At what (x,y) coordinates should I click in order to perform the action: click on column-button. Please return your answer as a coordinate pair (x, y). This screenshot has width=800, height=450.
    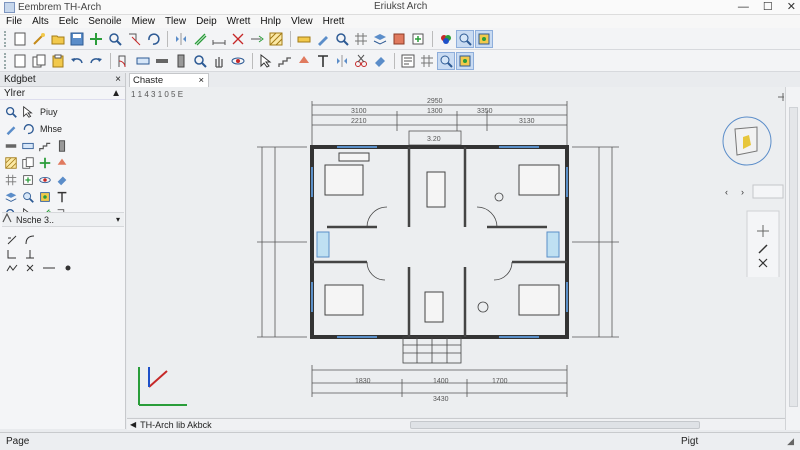
    Looking at the image, I should click on (181, 61).